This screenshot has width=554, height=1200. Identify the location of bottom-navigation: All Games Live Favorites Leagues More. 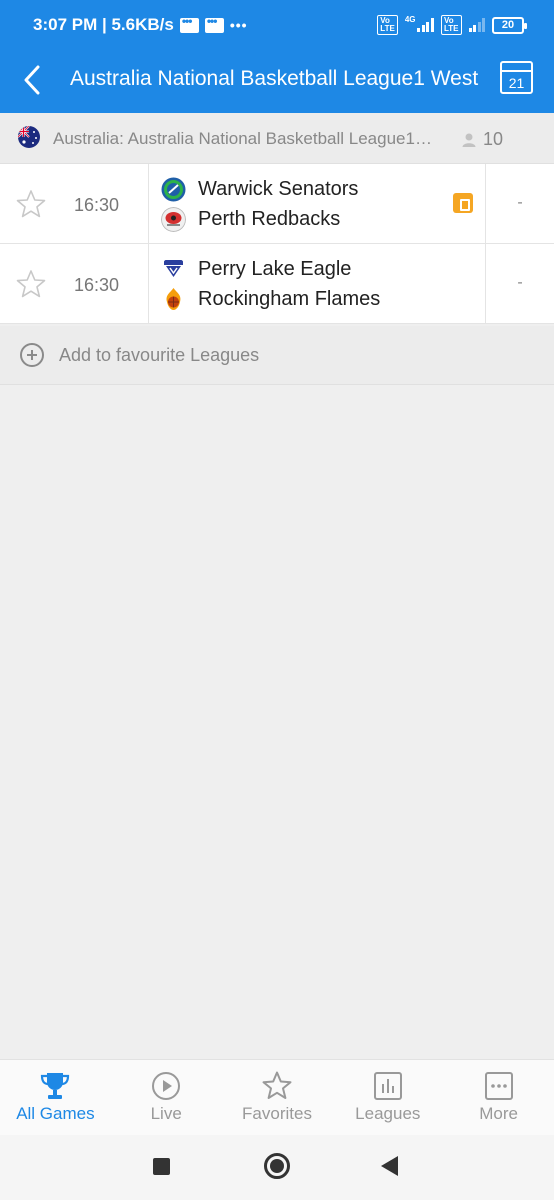
(277, 1097).